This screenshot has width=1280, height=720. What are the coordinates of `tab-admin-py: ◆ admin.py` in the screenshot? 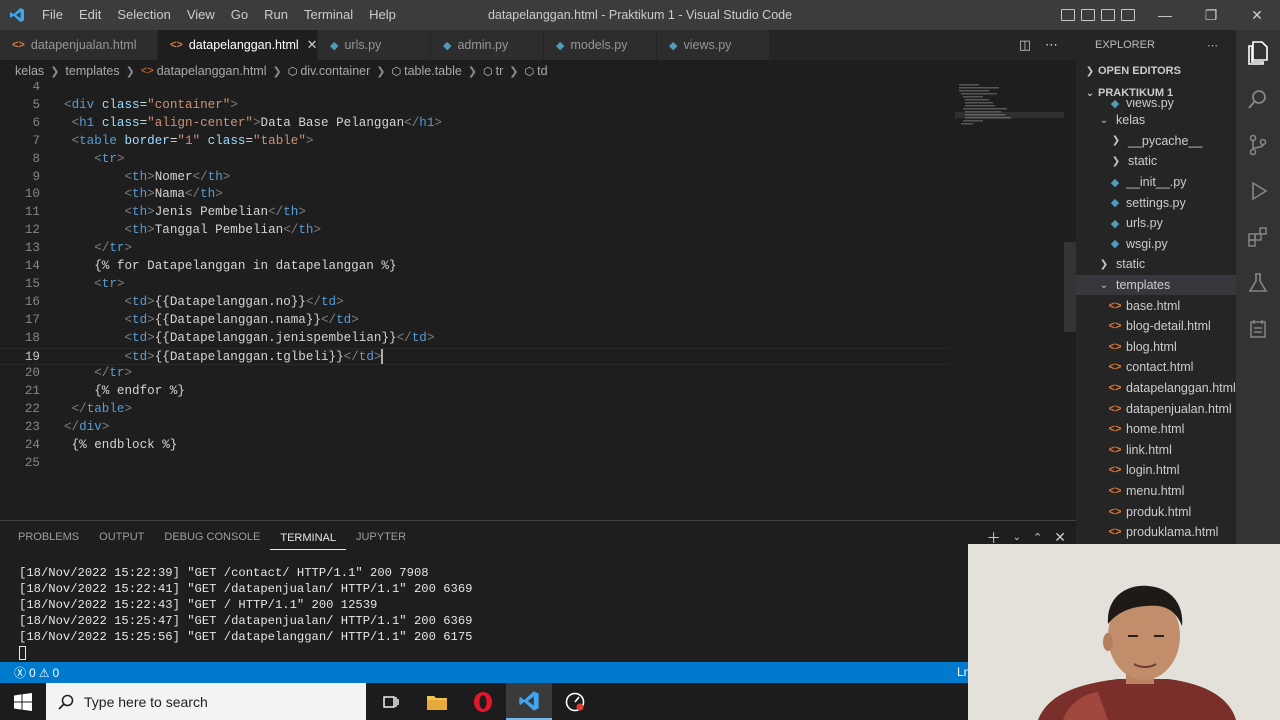 It's located at (487, 45).